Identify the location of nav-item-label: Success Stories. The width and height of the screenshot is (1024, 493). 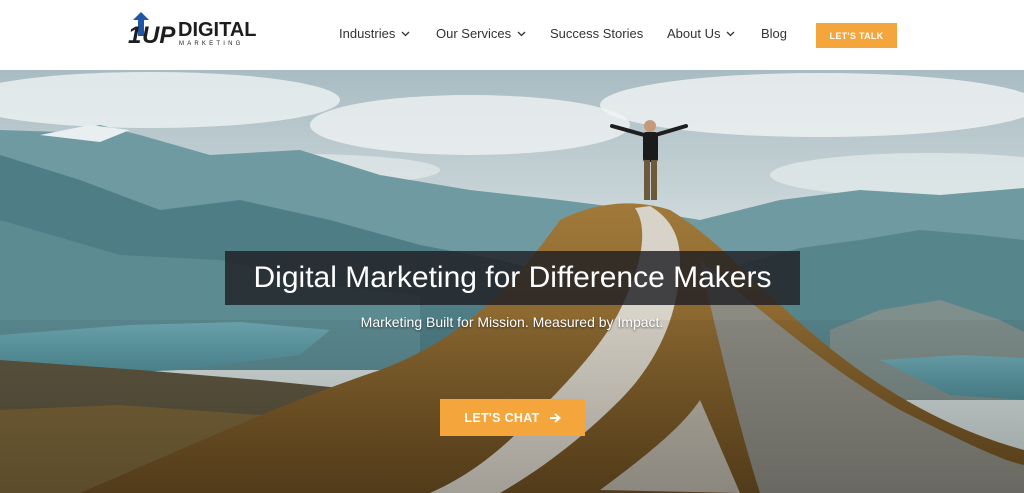
(597, 33).